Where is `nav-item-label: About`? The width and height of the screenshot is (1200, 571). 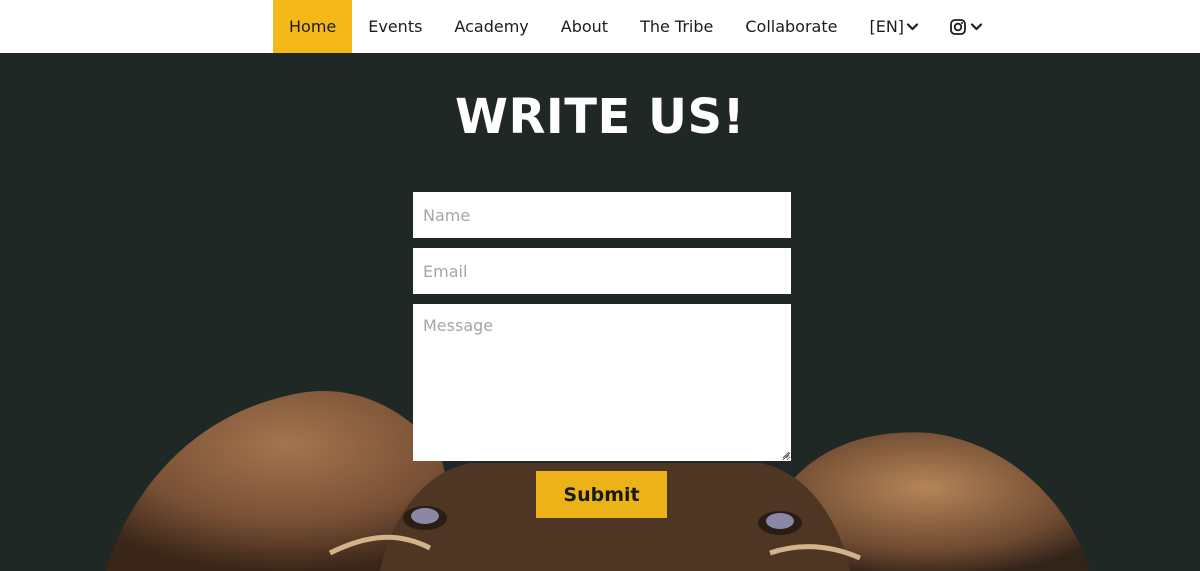
nav-item-label: About is located at coordinates (584, 26).